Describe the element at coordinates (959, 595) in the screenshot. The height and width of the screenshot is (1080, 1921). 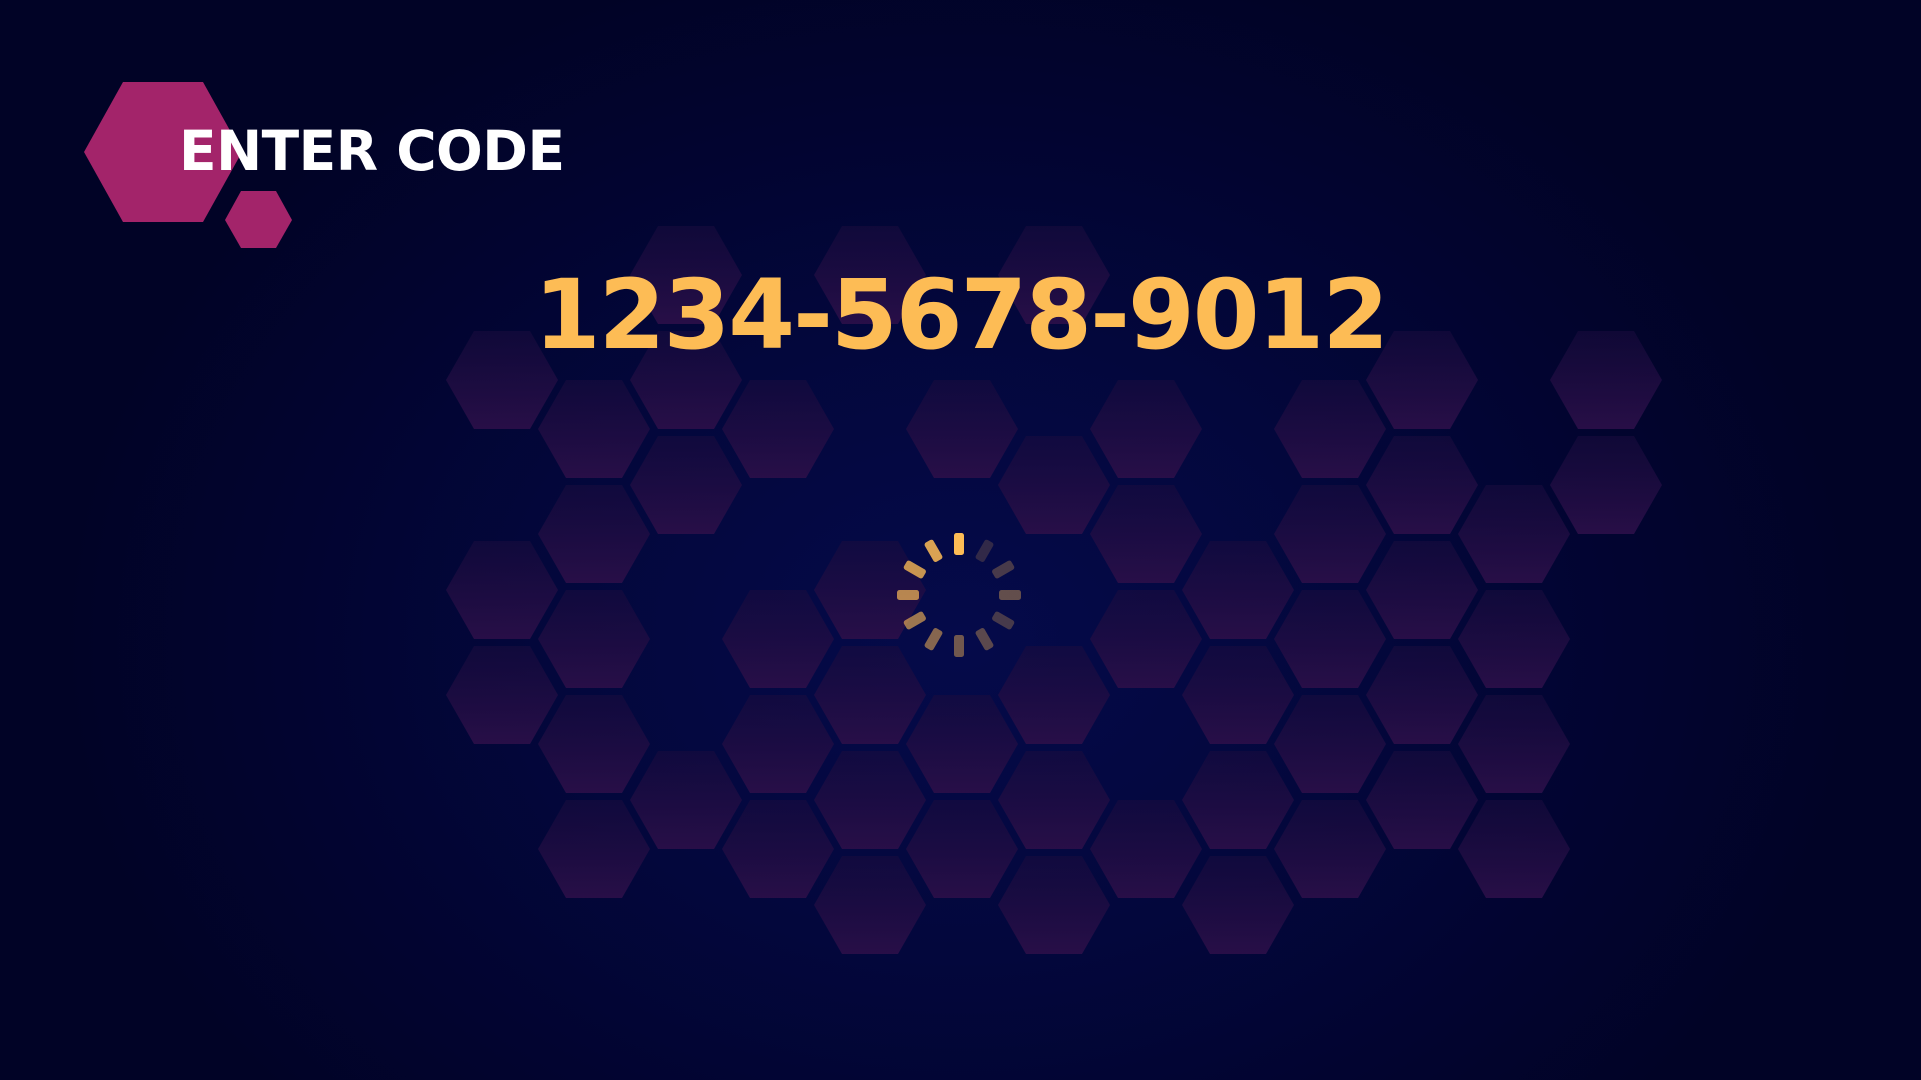
I see `loading-spinner-icon` at that location.